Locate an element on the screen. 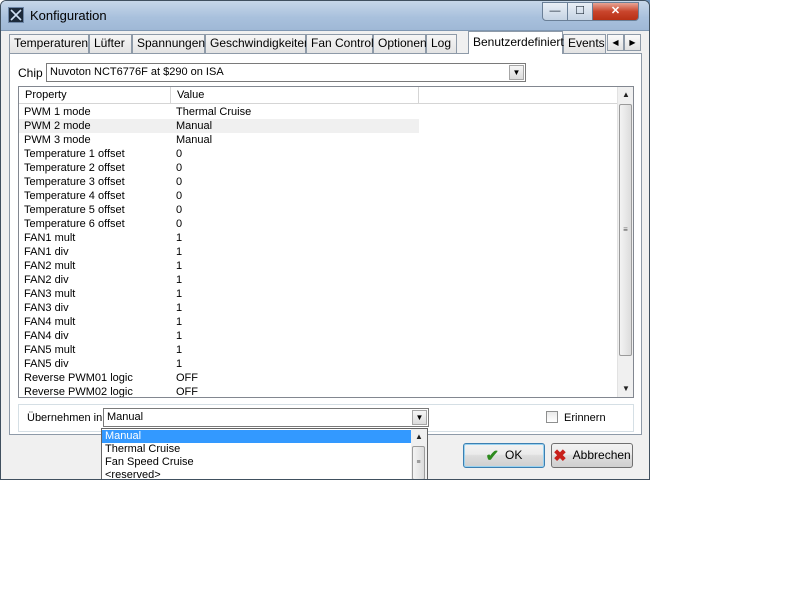 This screenshot has width=800, height=600. table-row: Temperature 3 offset 0 is located at coordinates (318, 182).